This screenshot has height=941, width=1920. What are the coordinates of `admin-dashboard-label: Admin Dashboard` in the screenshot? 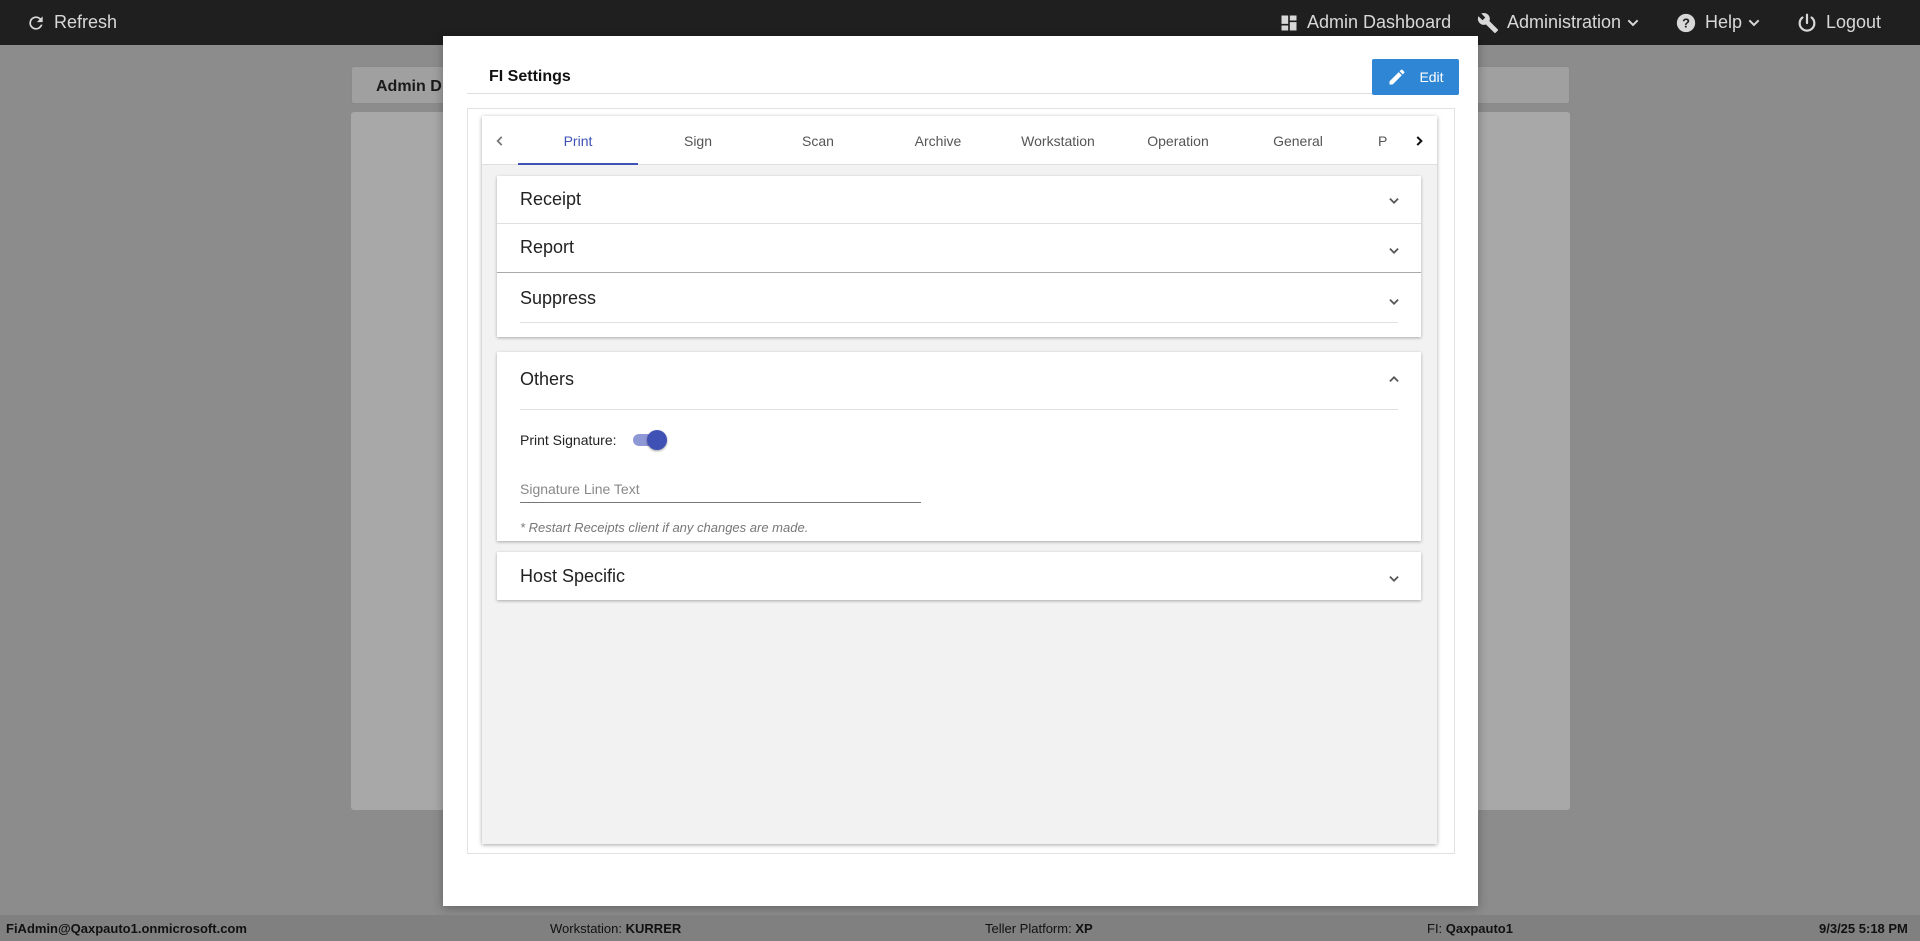 It's located at (1379, 22).